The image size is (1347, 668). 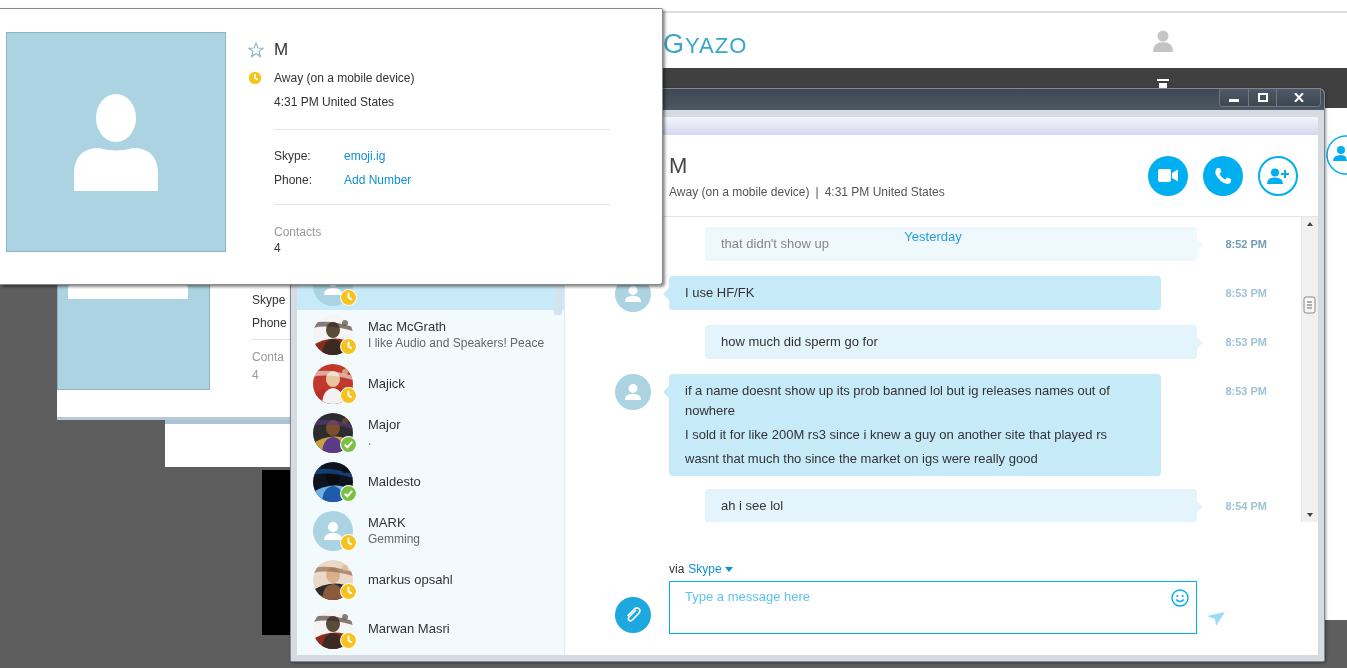 What do you see at coordinates (679, 165) in the screenshot?
I see `contact-name: M` at bounding box center [679, 165].